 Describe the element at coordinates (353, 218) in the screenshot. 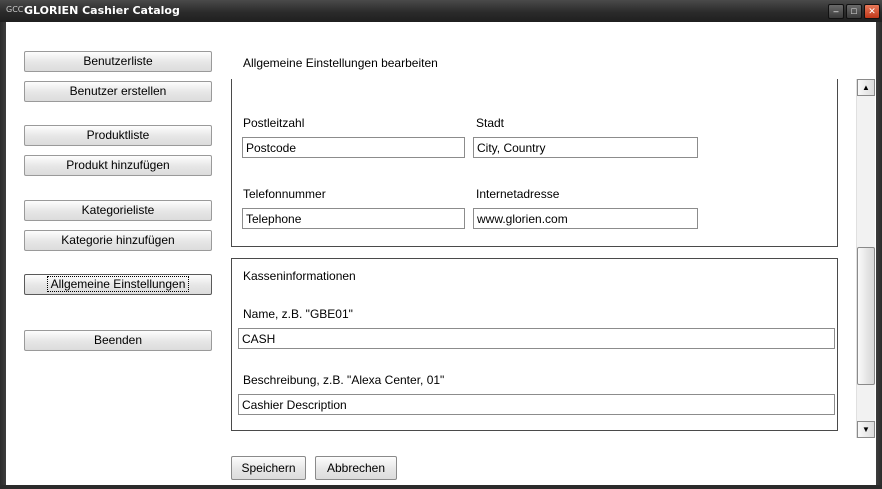

I see `phone-input: Telephone` at that location.